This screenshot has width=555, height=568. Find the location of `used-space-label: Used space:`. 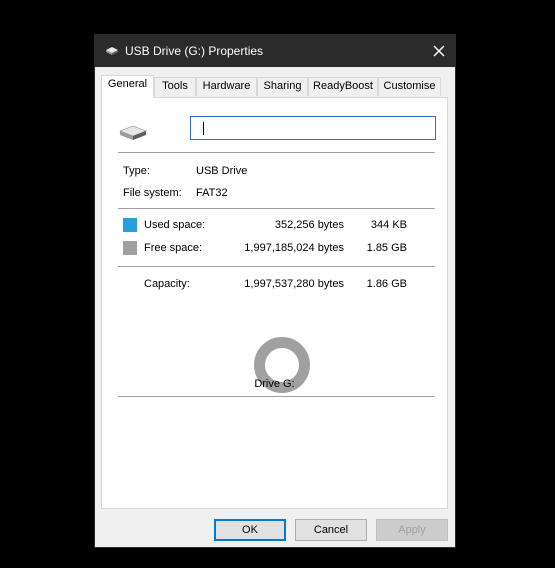

used-space-label: Used space: is located at coordinates (175, 225).